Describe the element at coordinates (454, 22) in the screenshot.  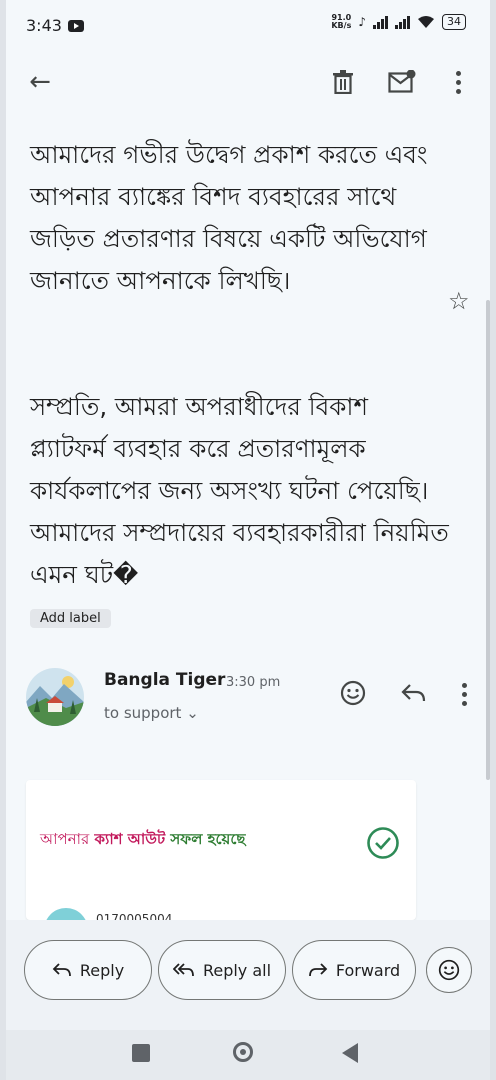
I see `battery-indicator: 34` at that location.